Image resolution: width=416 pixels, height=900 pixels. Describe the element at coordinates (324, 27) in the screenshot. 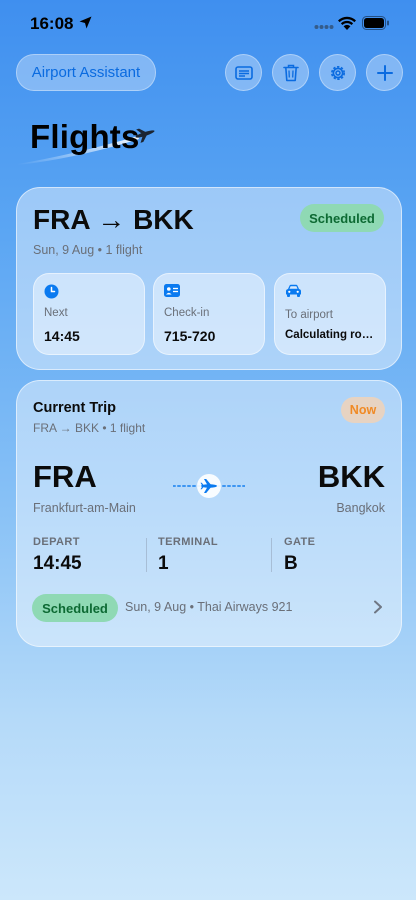

I see `signal-icon` at that location.